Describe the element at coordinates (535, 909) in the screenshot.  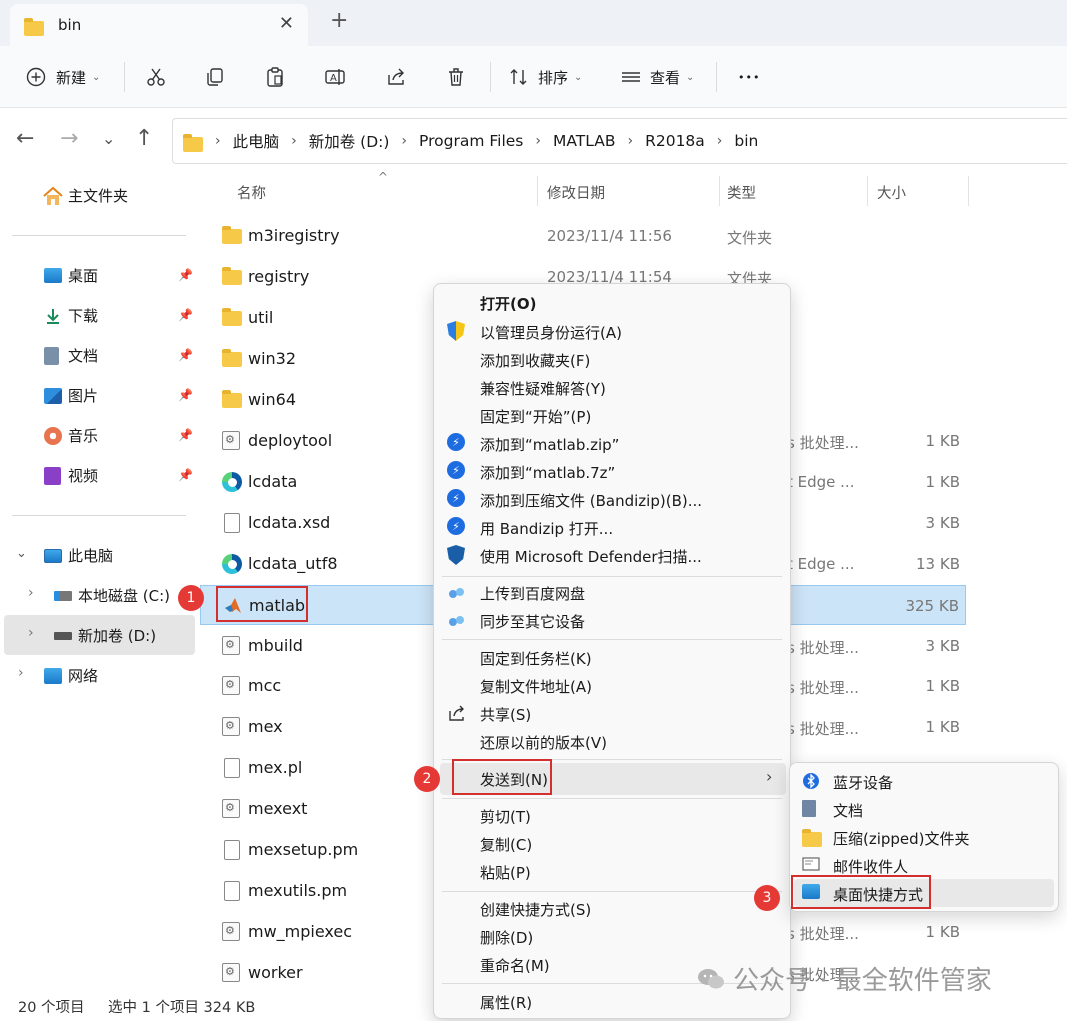
I see `menu-item-create-shortcut: 创建快捷方式(S)` at that location.